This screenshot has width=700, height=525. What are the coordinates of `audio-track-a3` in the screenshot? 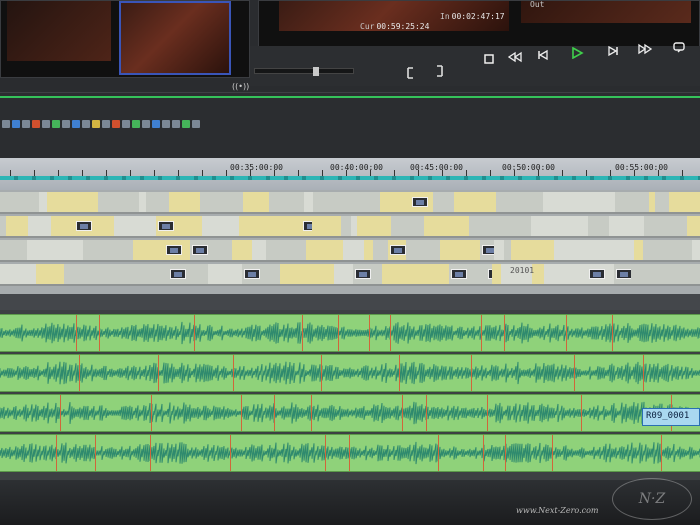 It's located at (350, 413).